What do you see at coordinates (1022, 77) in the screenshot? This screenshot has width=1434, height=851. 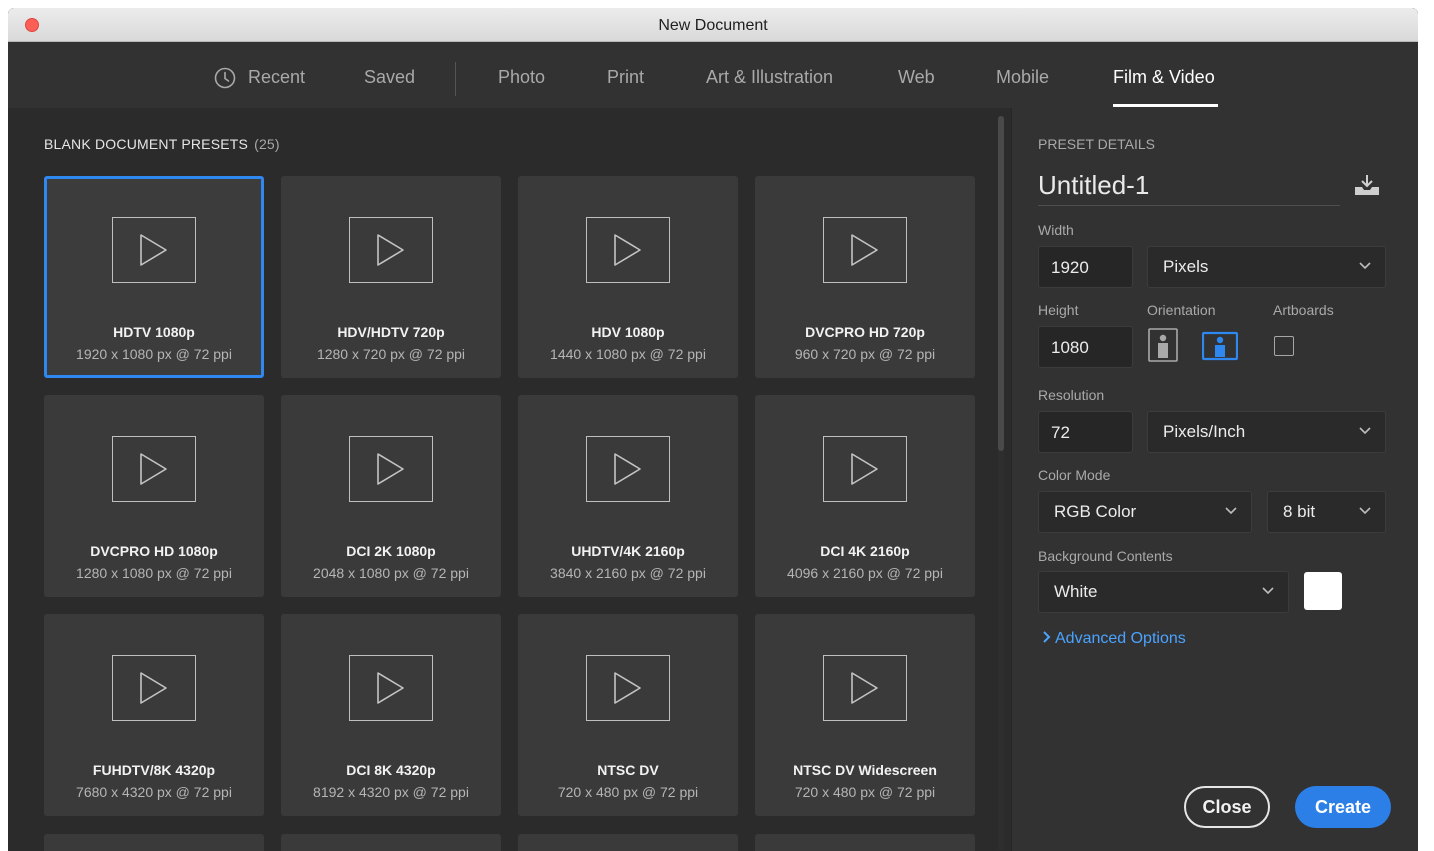 I see `tab-mobile: Mobile` at bounding box center [1022, 77].